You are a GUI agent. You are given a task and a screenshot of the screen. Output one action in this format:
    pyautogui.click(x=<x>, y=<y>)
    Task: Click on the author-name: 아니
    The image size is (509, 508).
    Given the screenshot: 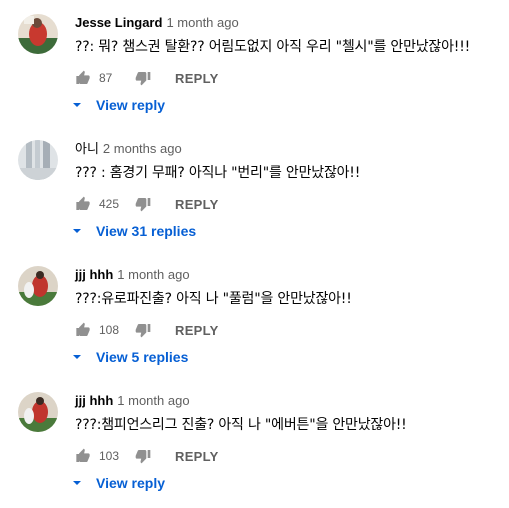 What is the action you would take?
    pyautogui.click(x=87, y=148)
    